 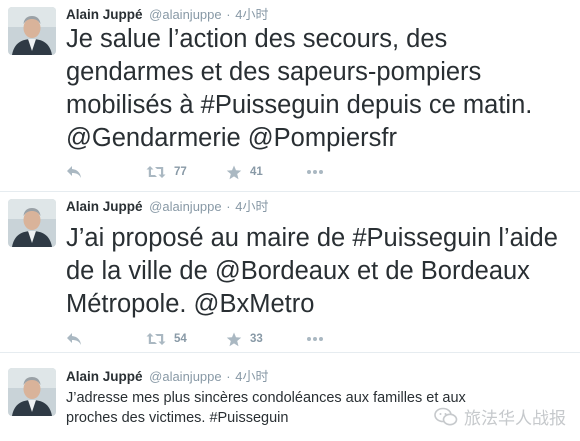 I want to click on wechat-logo-icon, so click(x=446, y=416).